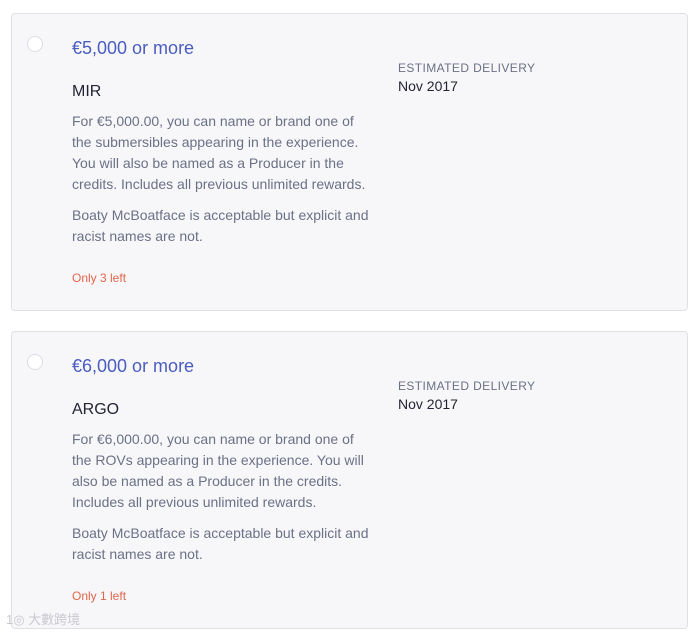  What do you see at coordinates (133, 48) in the screenshot?
I see `reward-price: €5,000 or more` at bounding box center [133, 48].